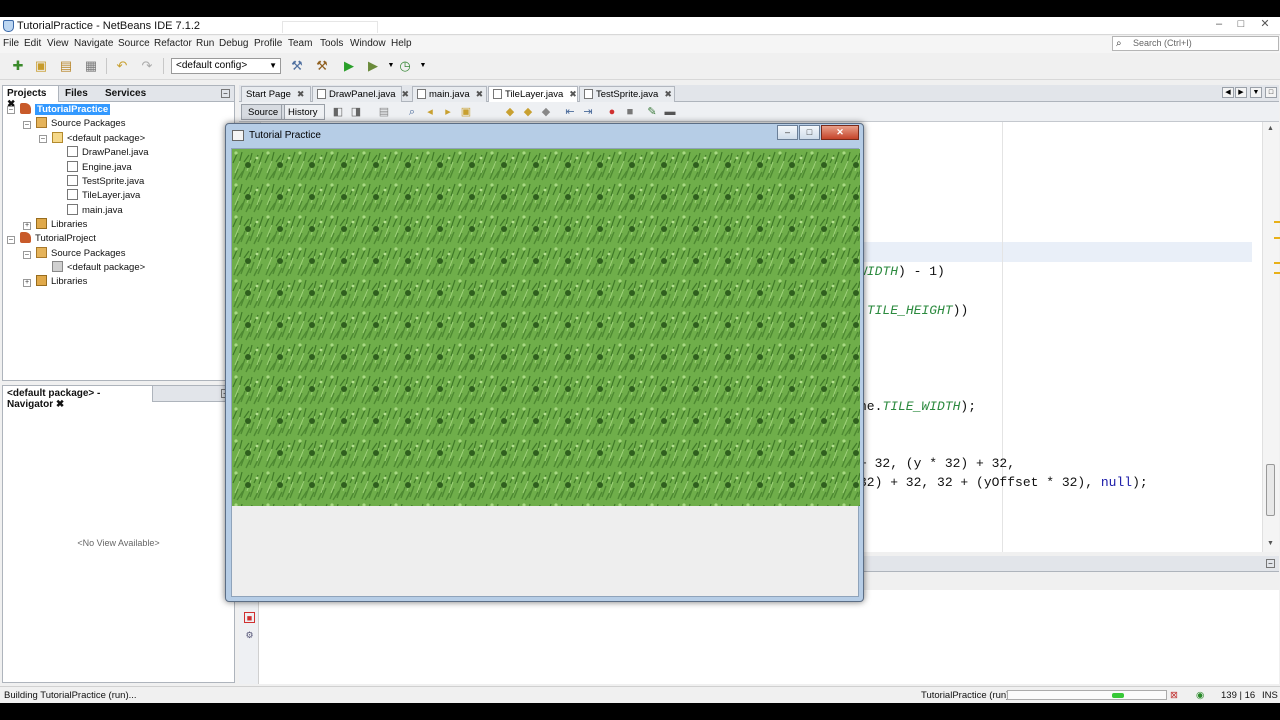  Describe the element at coordinates (103, 196) in the screenshot. I see `tree-node-file: TileLayer.java` at that location.